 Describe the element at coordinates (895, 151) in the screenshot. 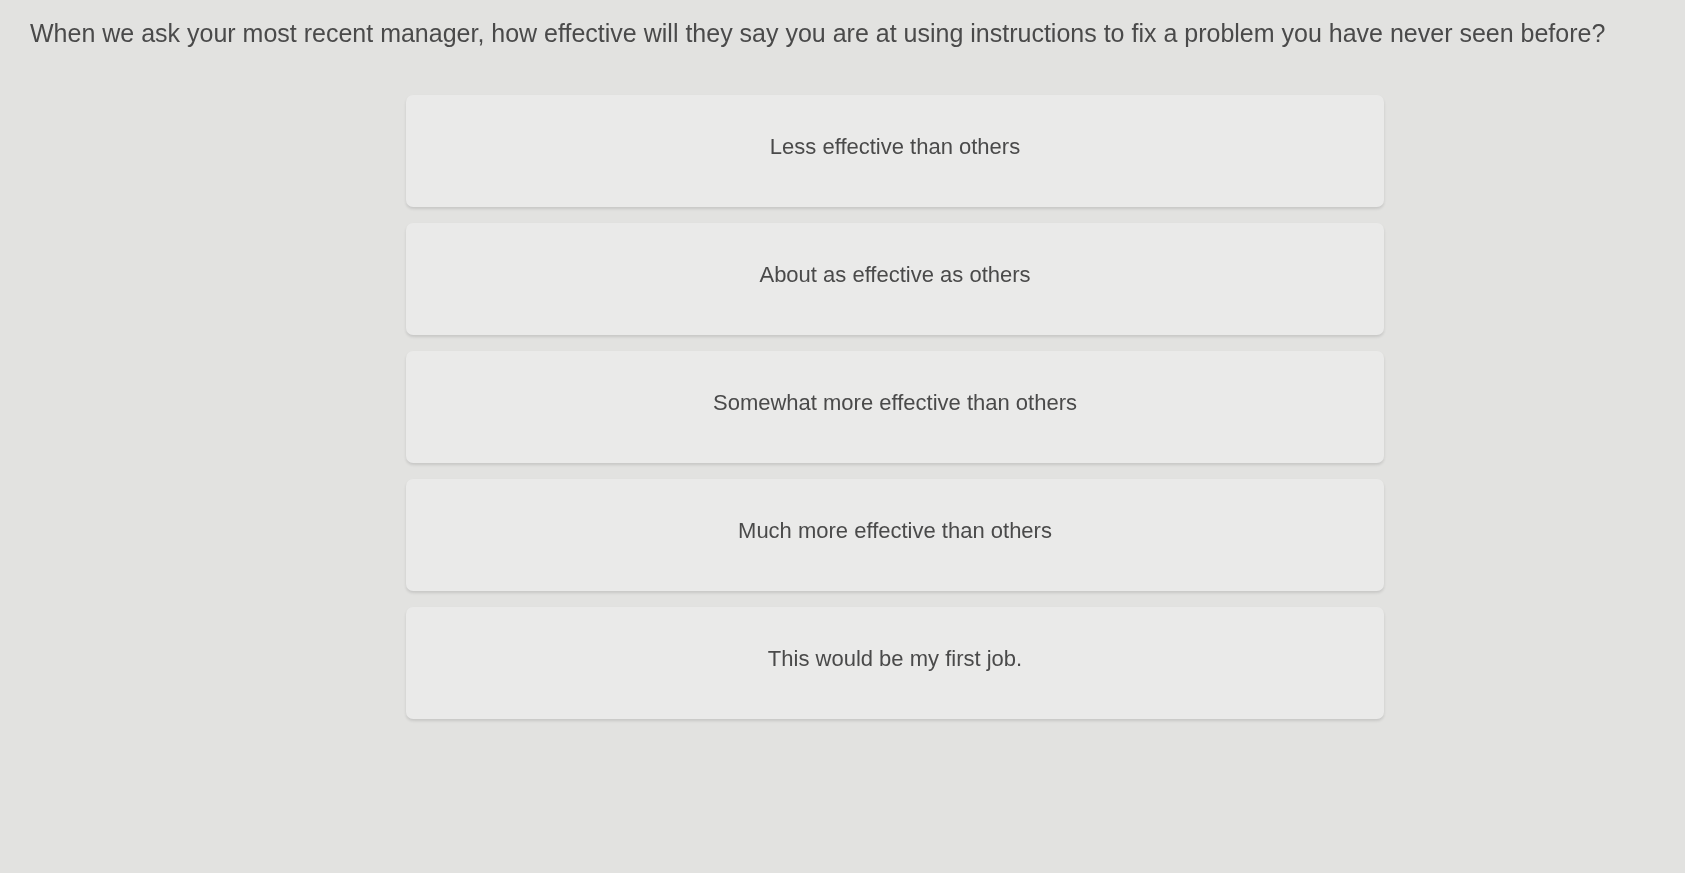

I see `answer-option: Less effective than others` at that location.